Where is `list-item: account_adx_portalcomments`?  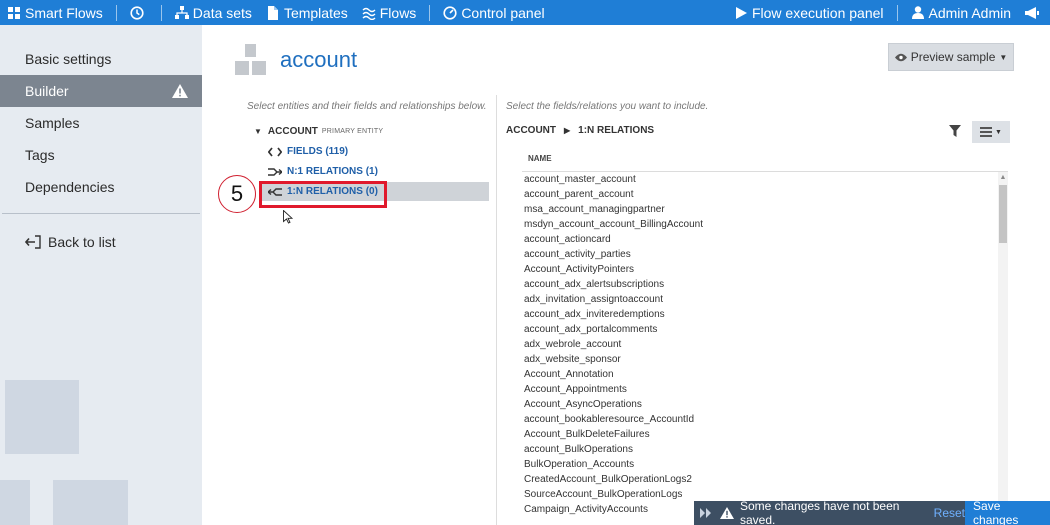
list-item: account_adx_portalcomments is located at coordinates (759, 329).